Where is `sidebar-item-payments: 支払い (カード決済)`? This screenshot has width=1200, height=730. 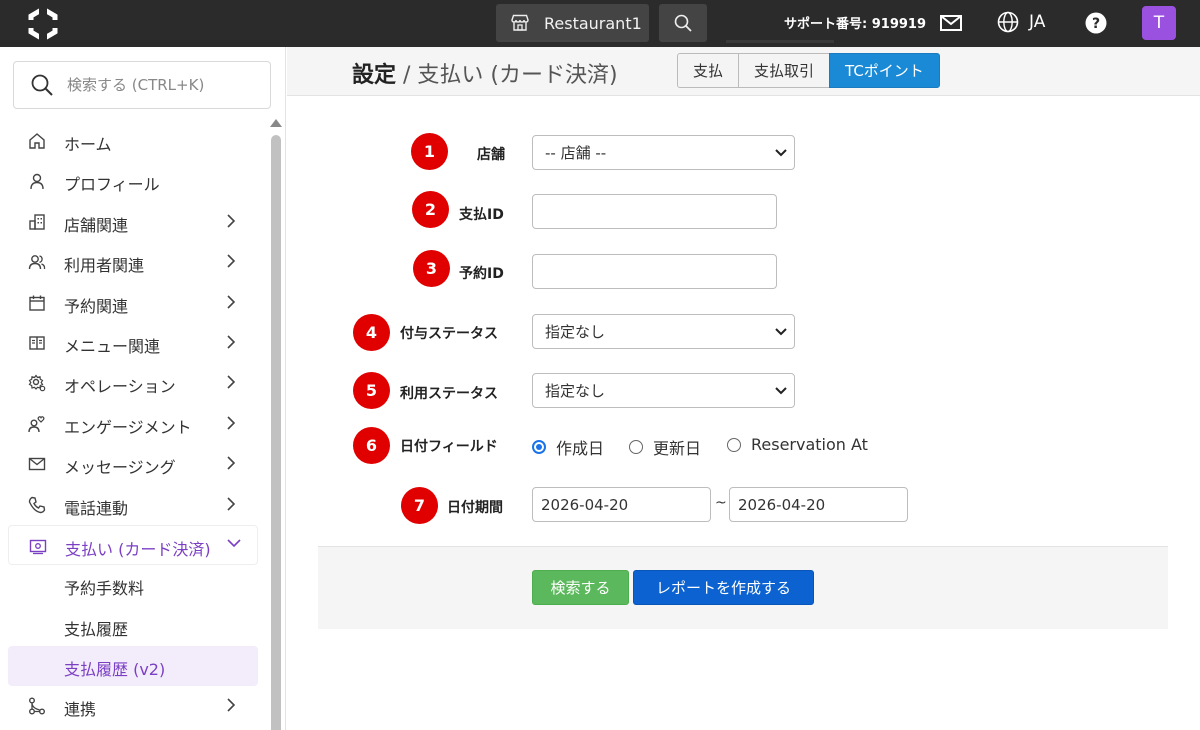 sidebar-item-payments: 支払い (カード決済) is located at coordinates (133, 545).